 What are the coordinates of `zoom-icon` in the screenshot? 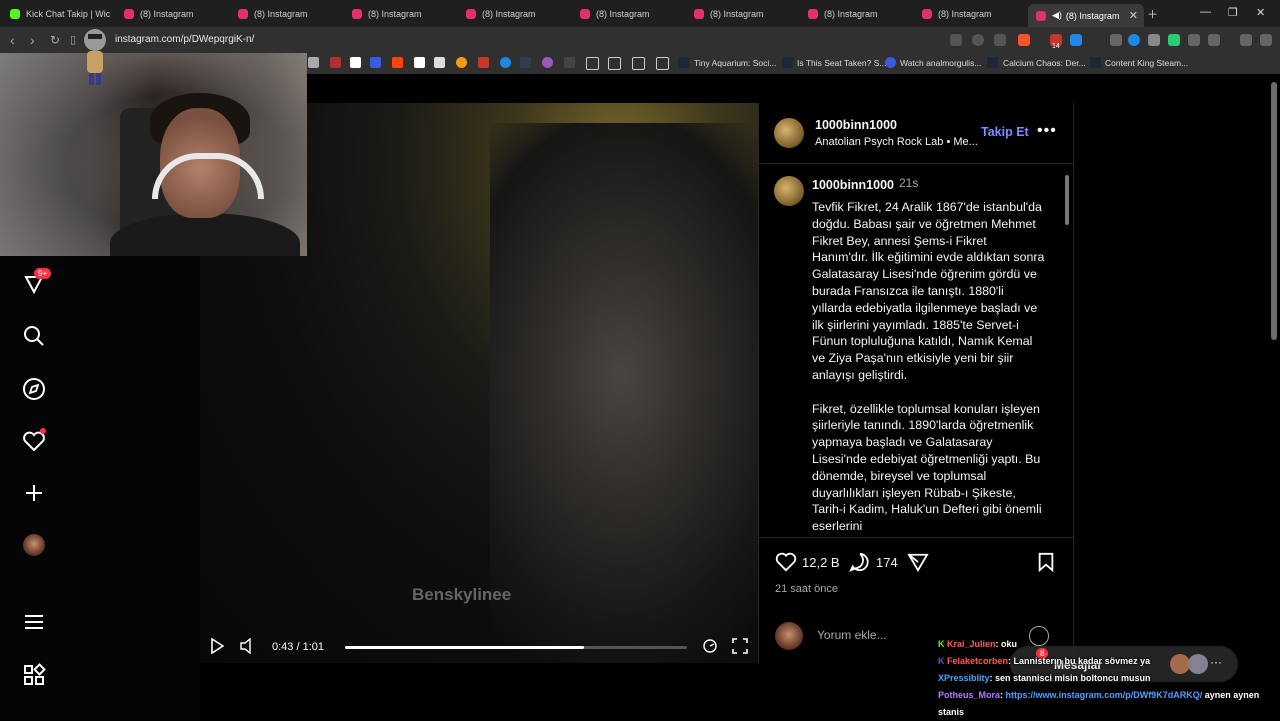 It's located at (978, 40).